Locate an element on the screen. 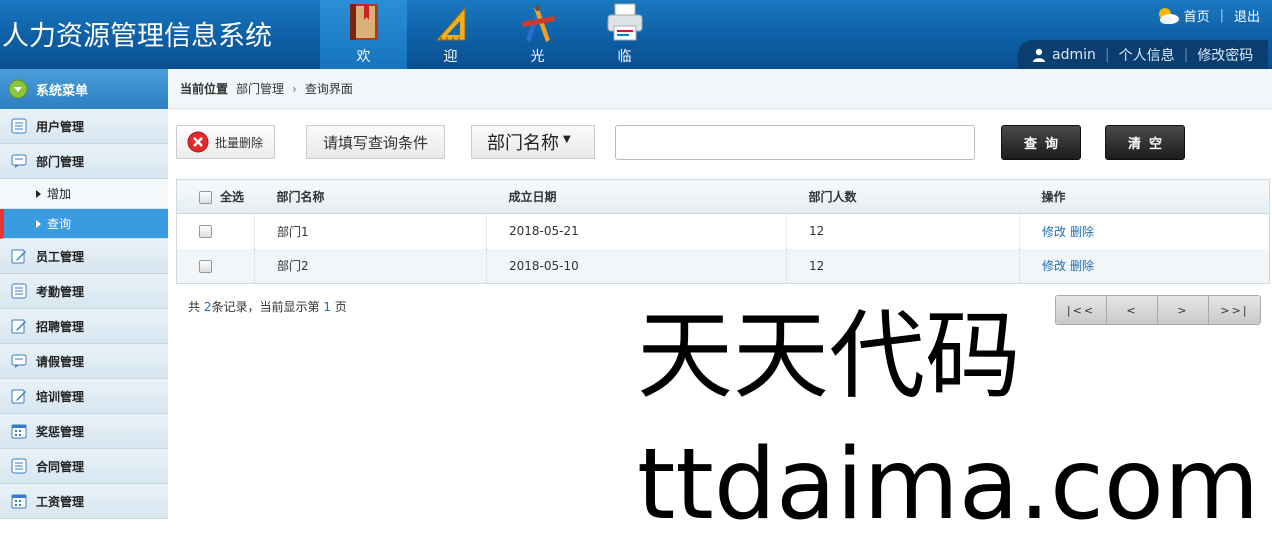 The width and height of the screenshot is (1272, 542). field-select: 部门名称 ▼ is located at coordinates (533, 142).